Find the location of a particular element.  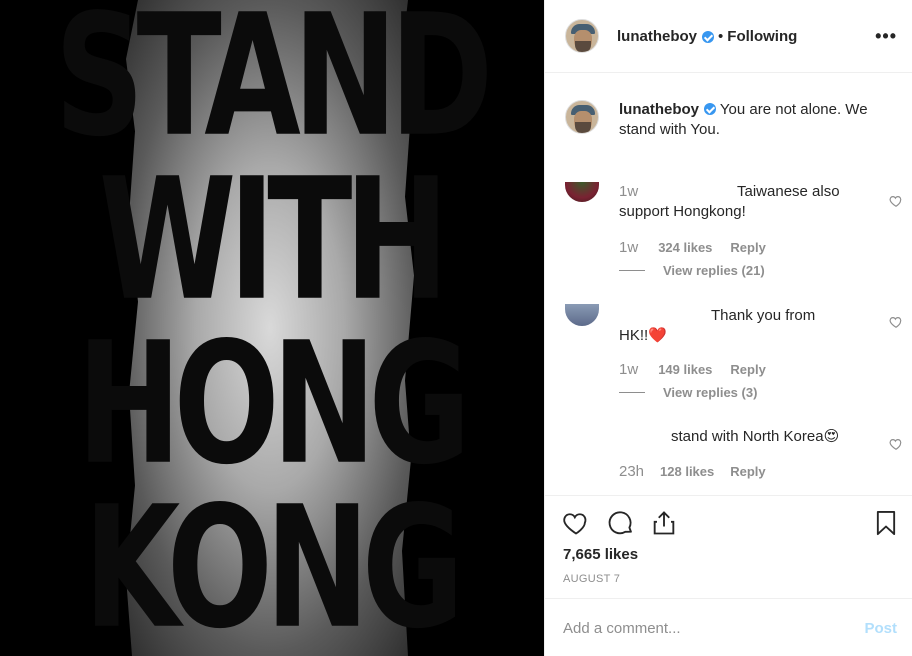

post-date: AUGUST 7 is located at coordinates (591, 579).